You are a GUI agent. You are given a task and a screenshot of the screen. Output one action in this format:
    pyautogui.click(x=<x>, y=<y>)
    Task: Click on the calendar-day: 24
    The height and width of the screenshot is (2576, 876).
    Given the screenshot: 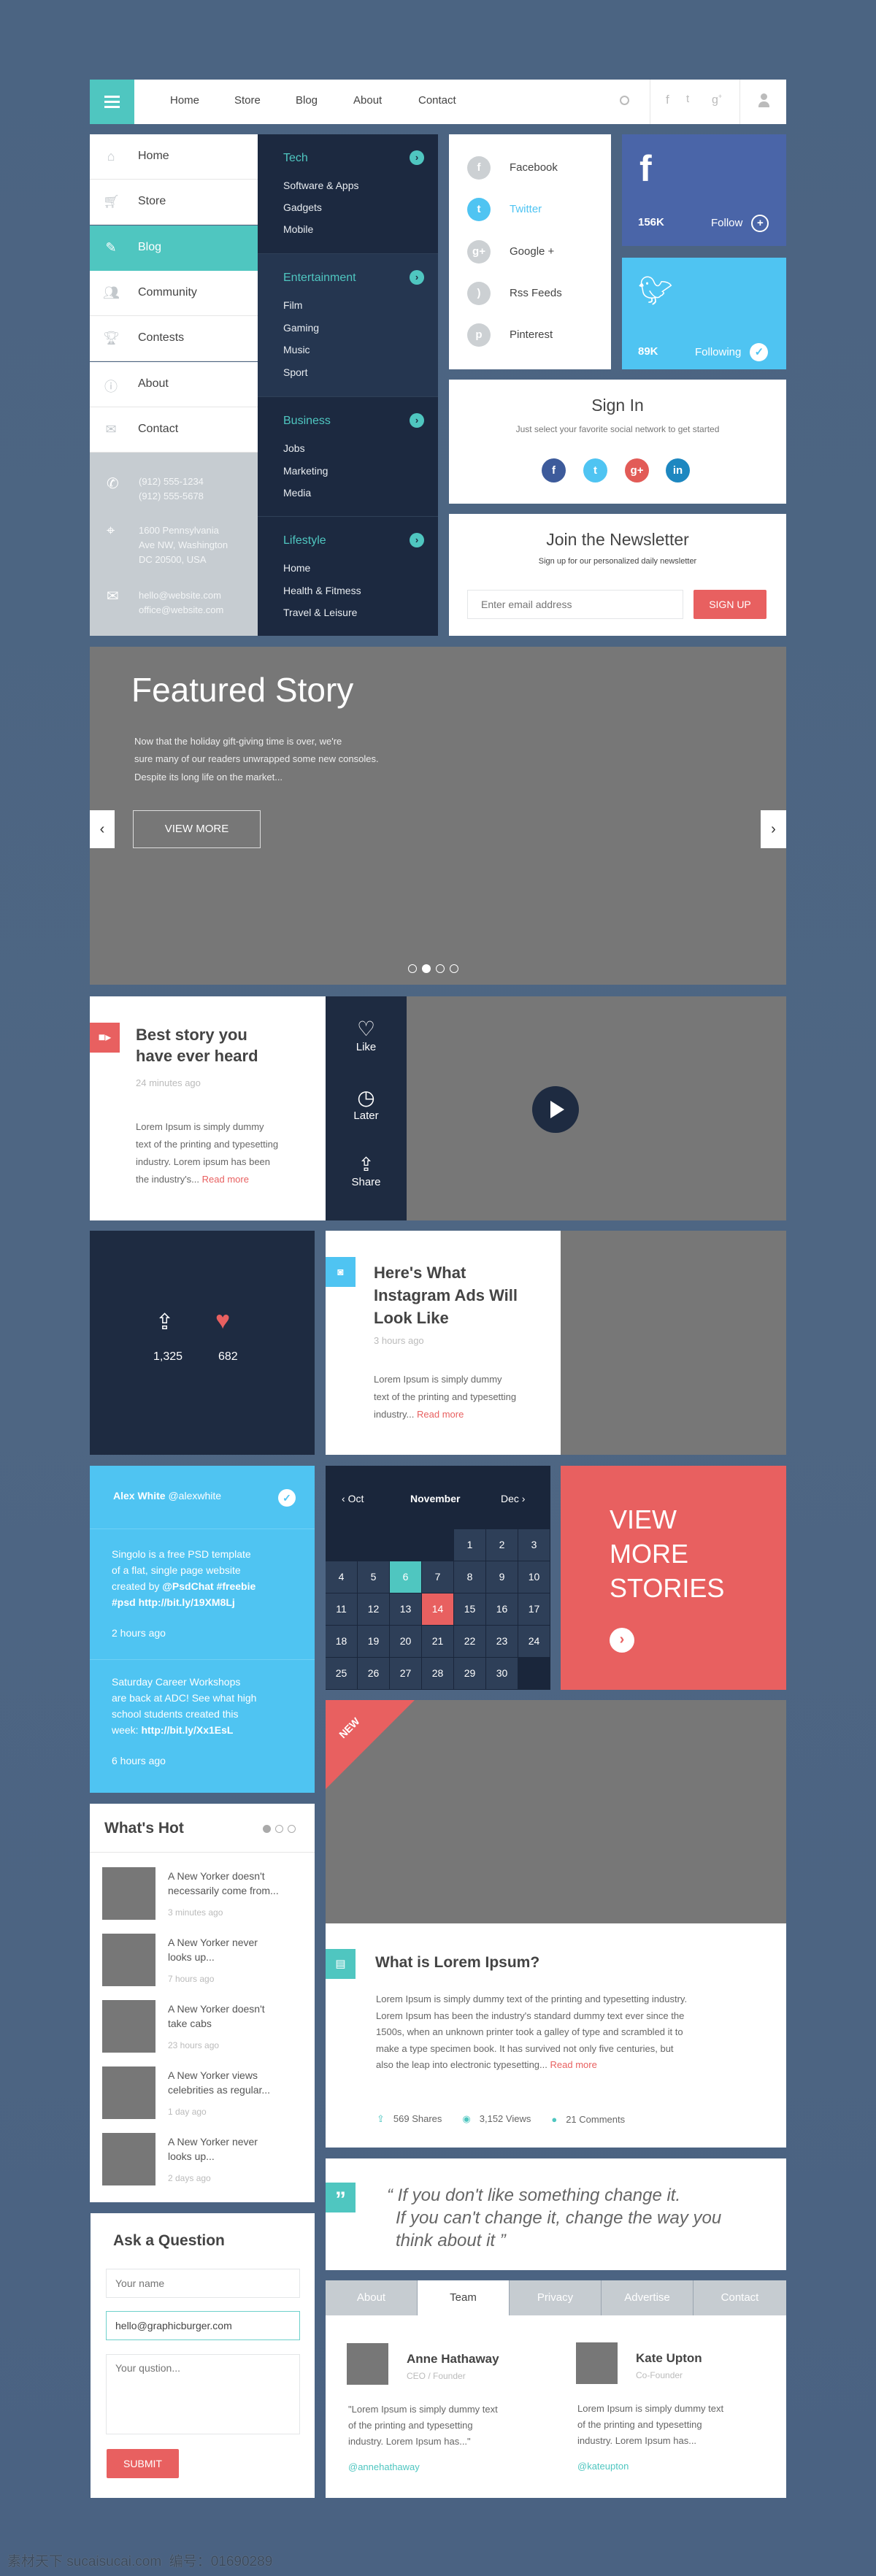 What is the action you would take?
    pyautogui.click(x=534, y=1641)
    